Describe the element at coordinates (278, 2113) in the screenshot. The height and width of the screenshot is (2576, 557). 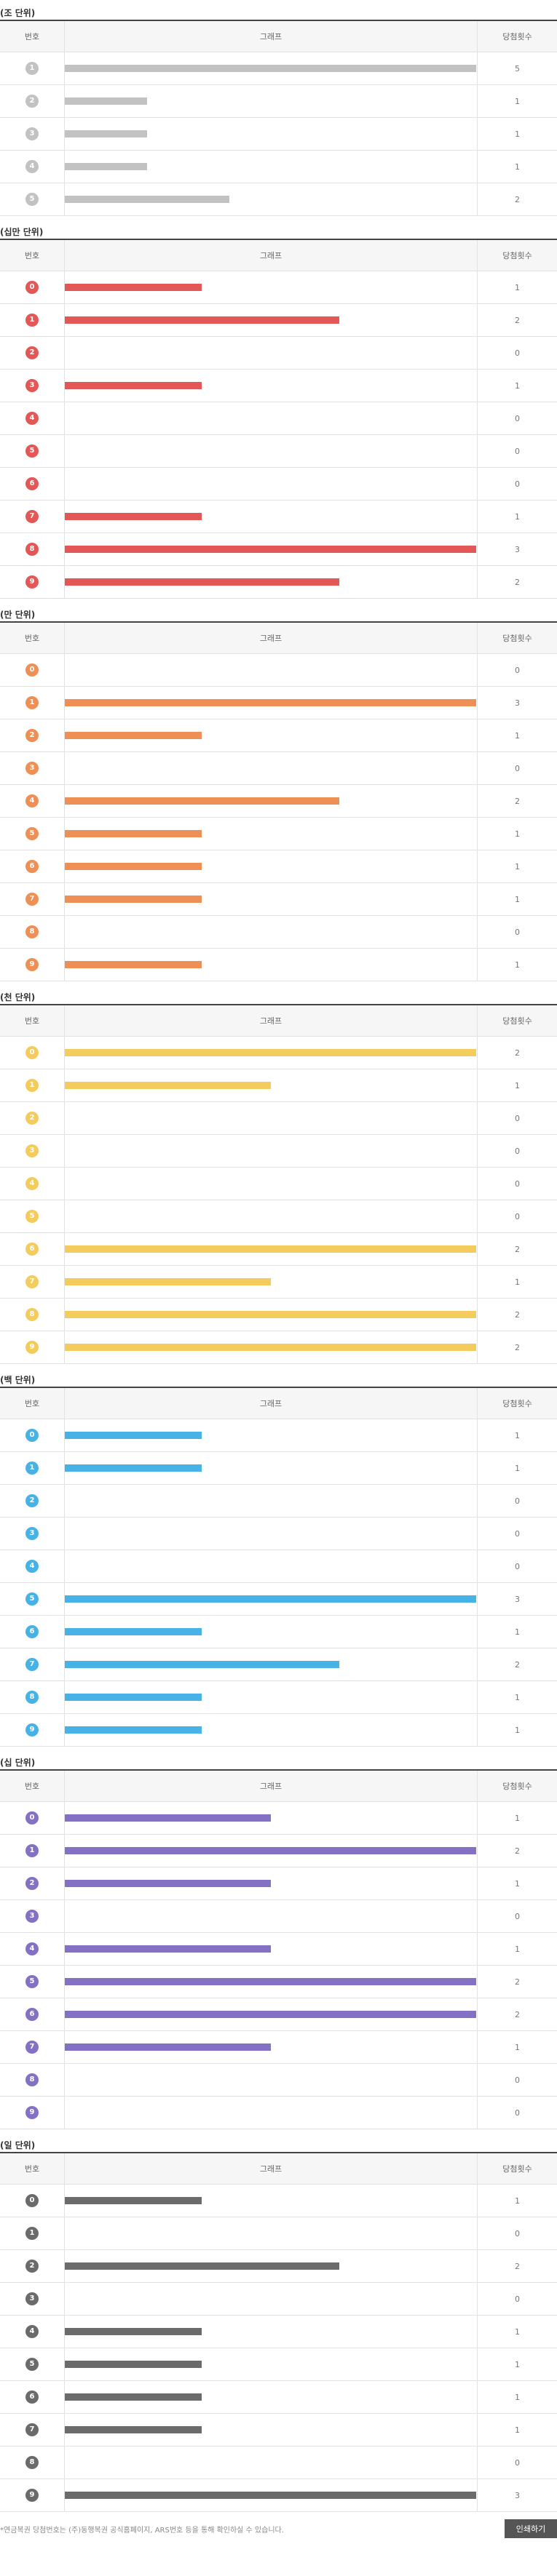
I see `table-row: 90` at that location.